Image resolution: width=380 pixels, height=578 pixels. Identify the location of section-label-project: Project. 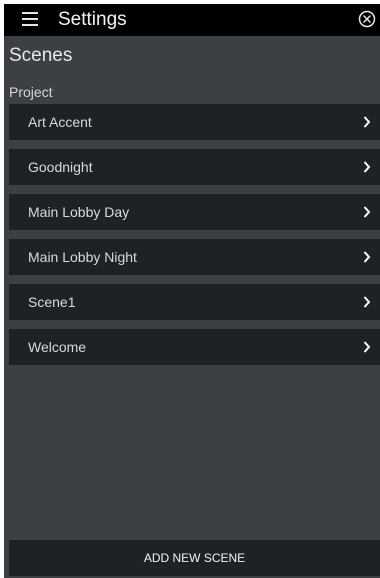
(31, 92).